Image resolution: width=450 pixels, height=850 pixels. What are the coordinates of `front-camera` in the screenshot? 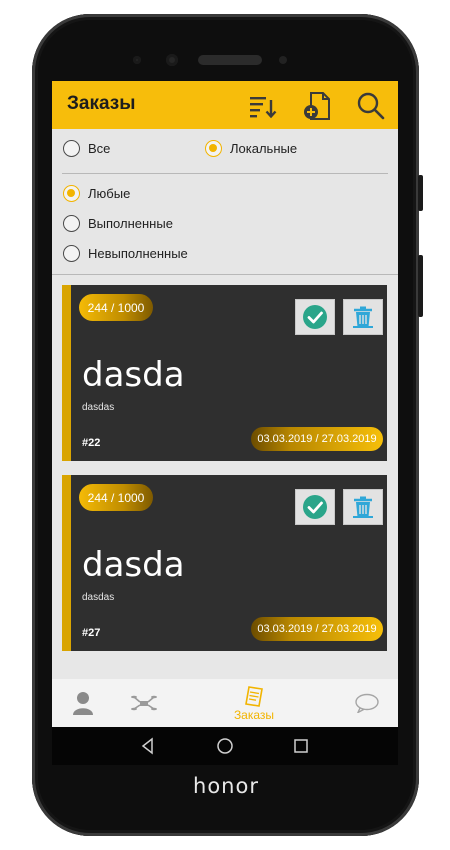 It's located at (172, 60).